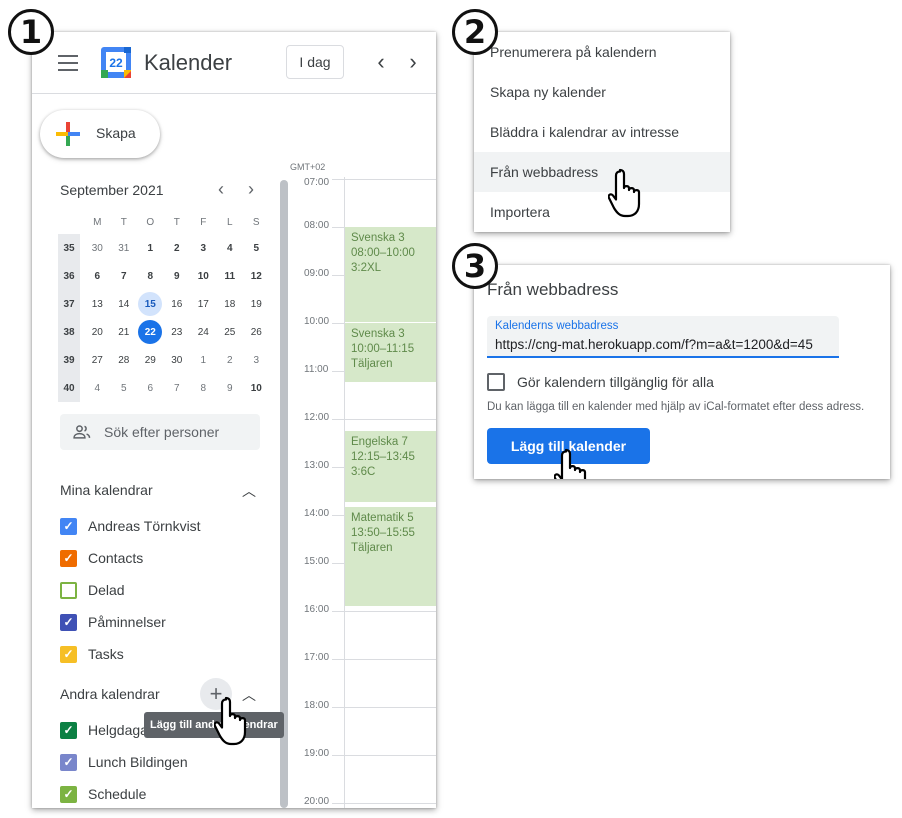 This screenshot has height=818, width=902. I want to click on menu-item: Importera, so click(602, 212).